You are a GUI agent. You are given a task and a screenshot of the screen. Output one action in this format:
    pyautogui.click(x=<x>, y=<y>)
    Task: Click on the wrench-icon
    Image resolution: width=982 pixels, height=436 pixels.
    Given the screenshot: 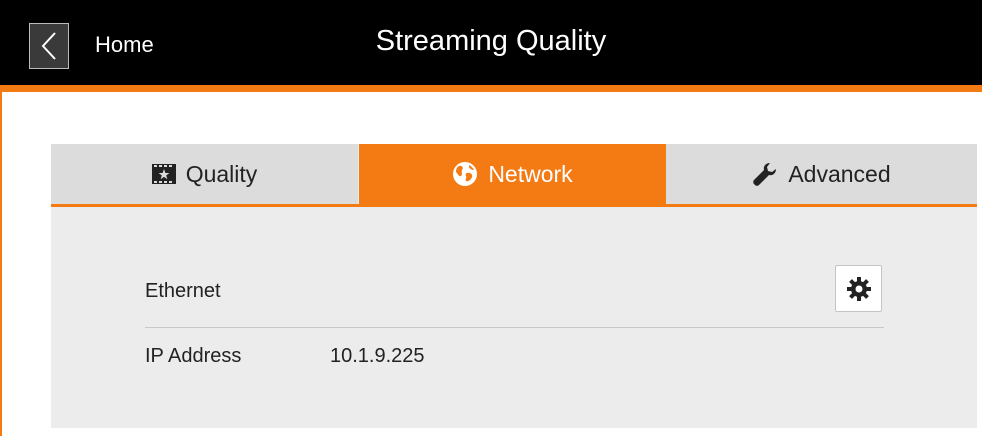 What is the action you would take?
    pyautogui.click(x=765, y=174)
    